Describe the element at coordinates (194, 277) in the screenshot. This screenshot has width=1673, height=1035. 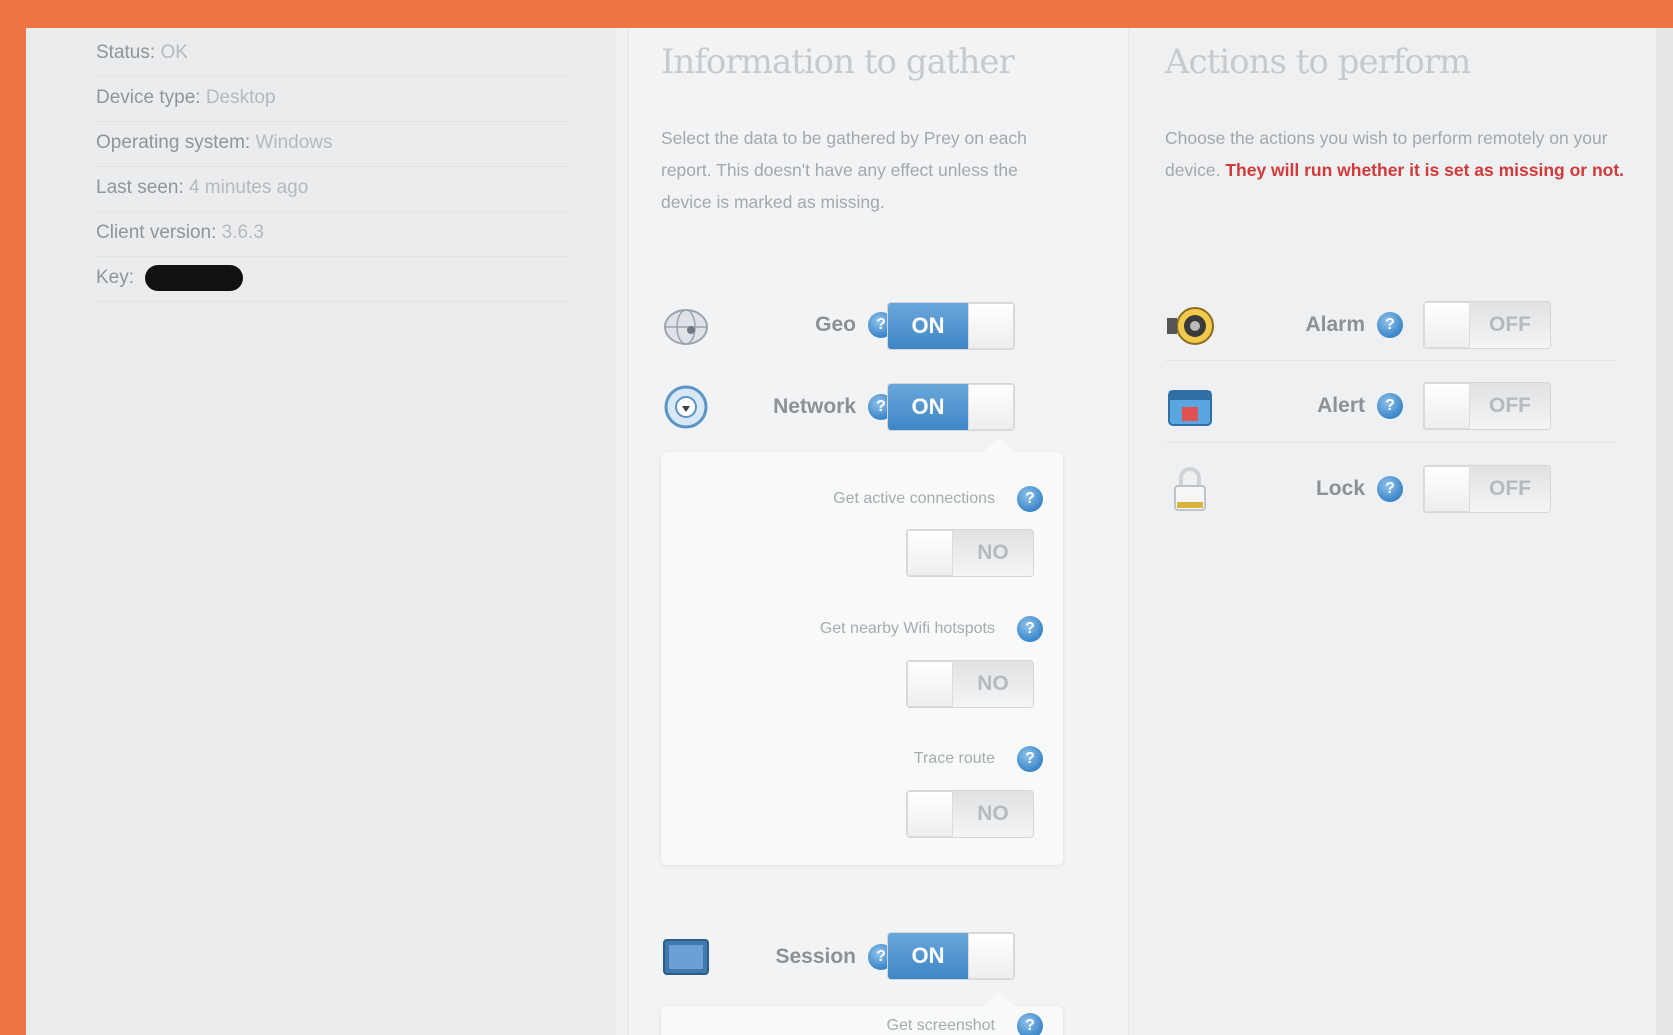
I see `redacted-key` at that location.